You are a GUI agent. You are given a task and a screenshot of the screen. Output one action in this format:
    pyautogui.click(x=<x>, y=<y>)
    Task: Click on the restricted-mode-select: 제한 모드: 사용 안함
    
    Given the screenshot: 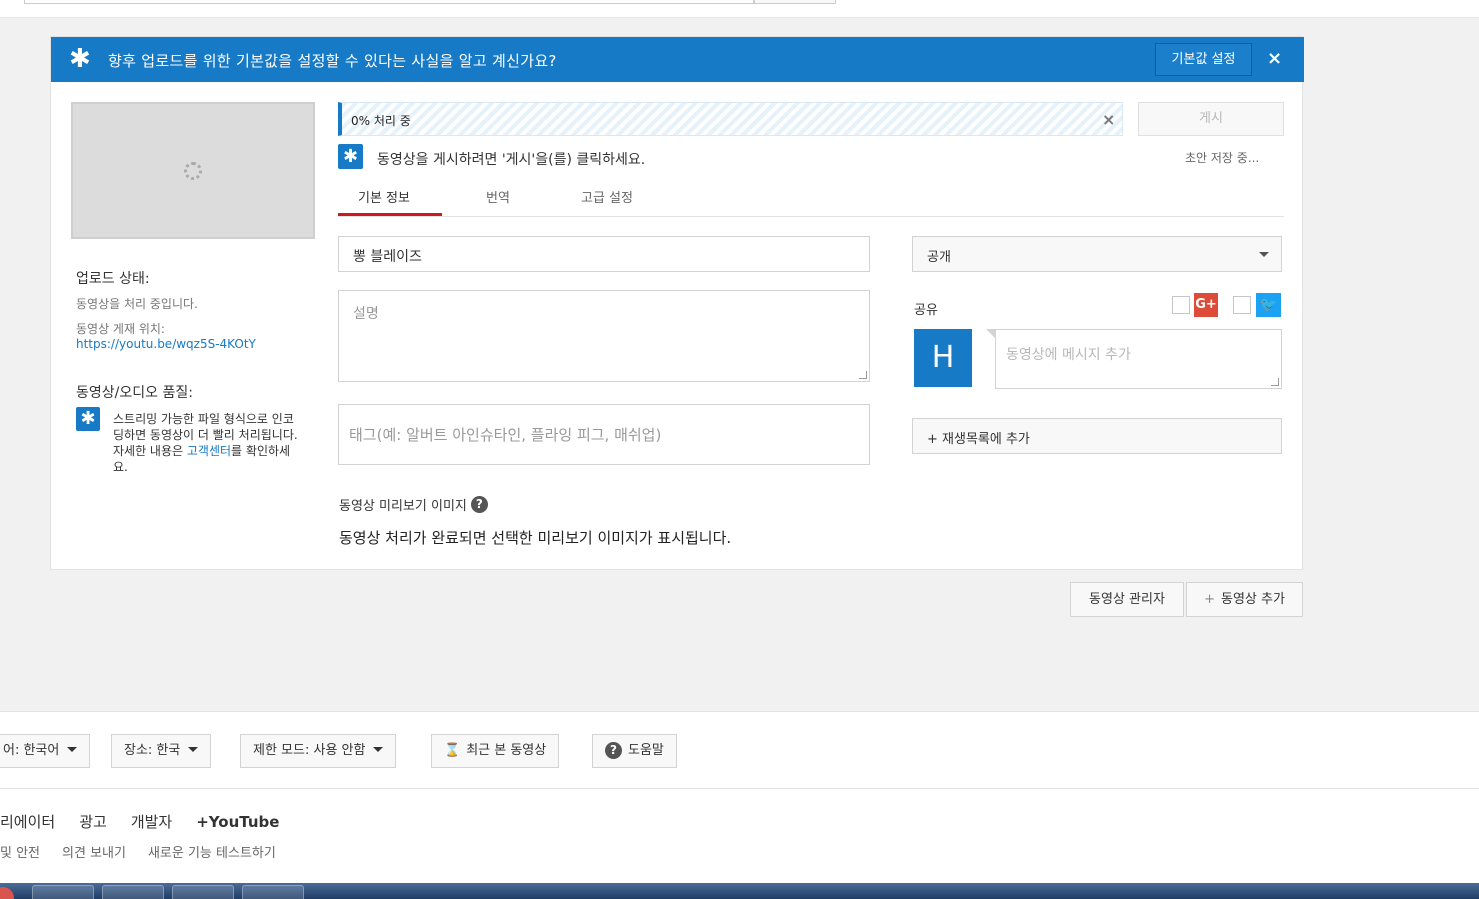 What is the action you would take?
    pyautogui.click(x=318, y=751)
    